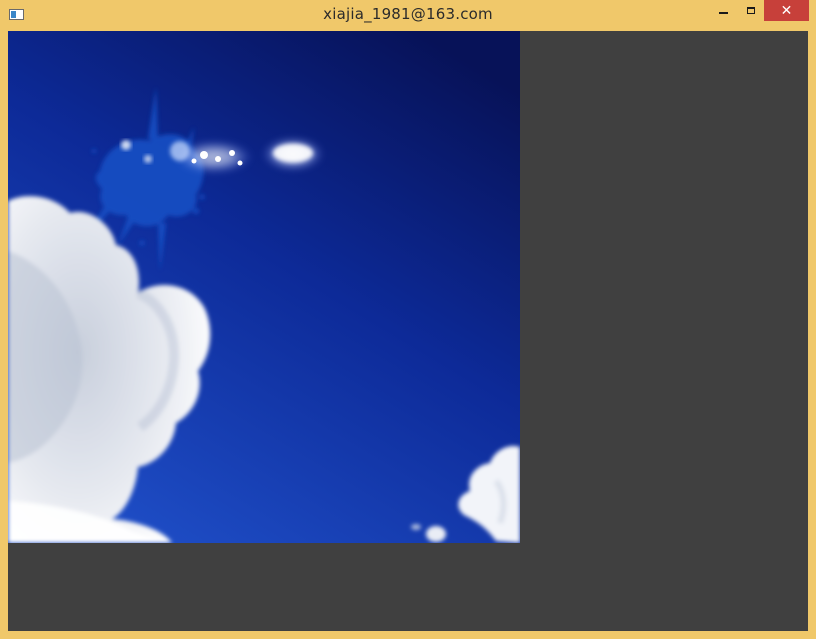 The height and width of the screenshot is (639, 816). I want to click on maximize-icon, so click(750, 10).